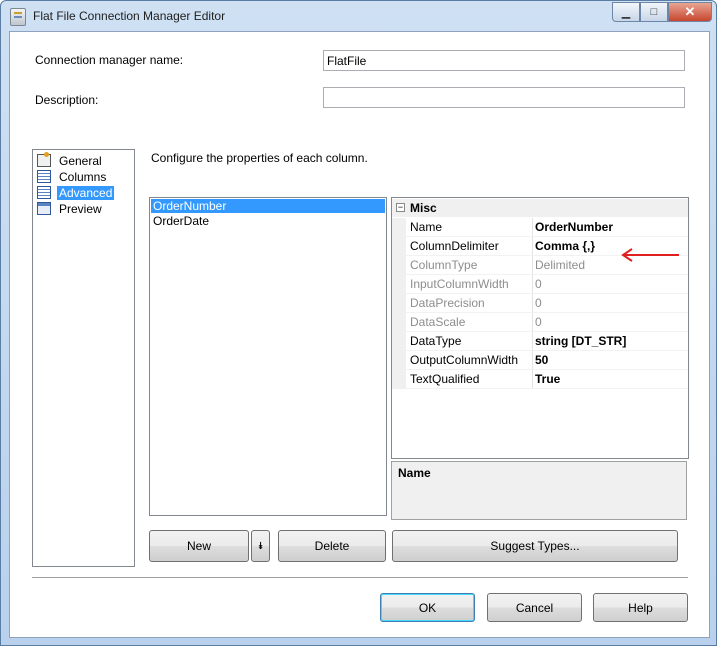 Image resolution: width=717 pixels, height=646 pixels. I want to click on property-value: OrderNumber, so click(574, 227).